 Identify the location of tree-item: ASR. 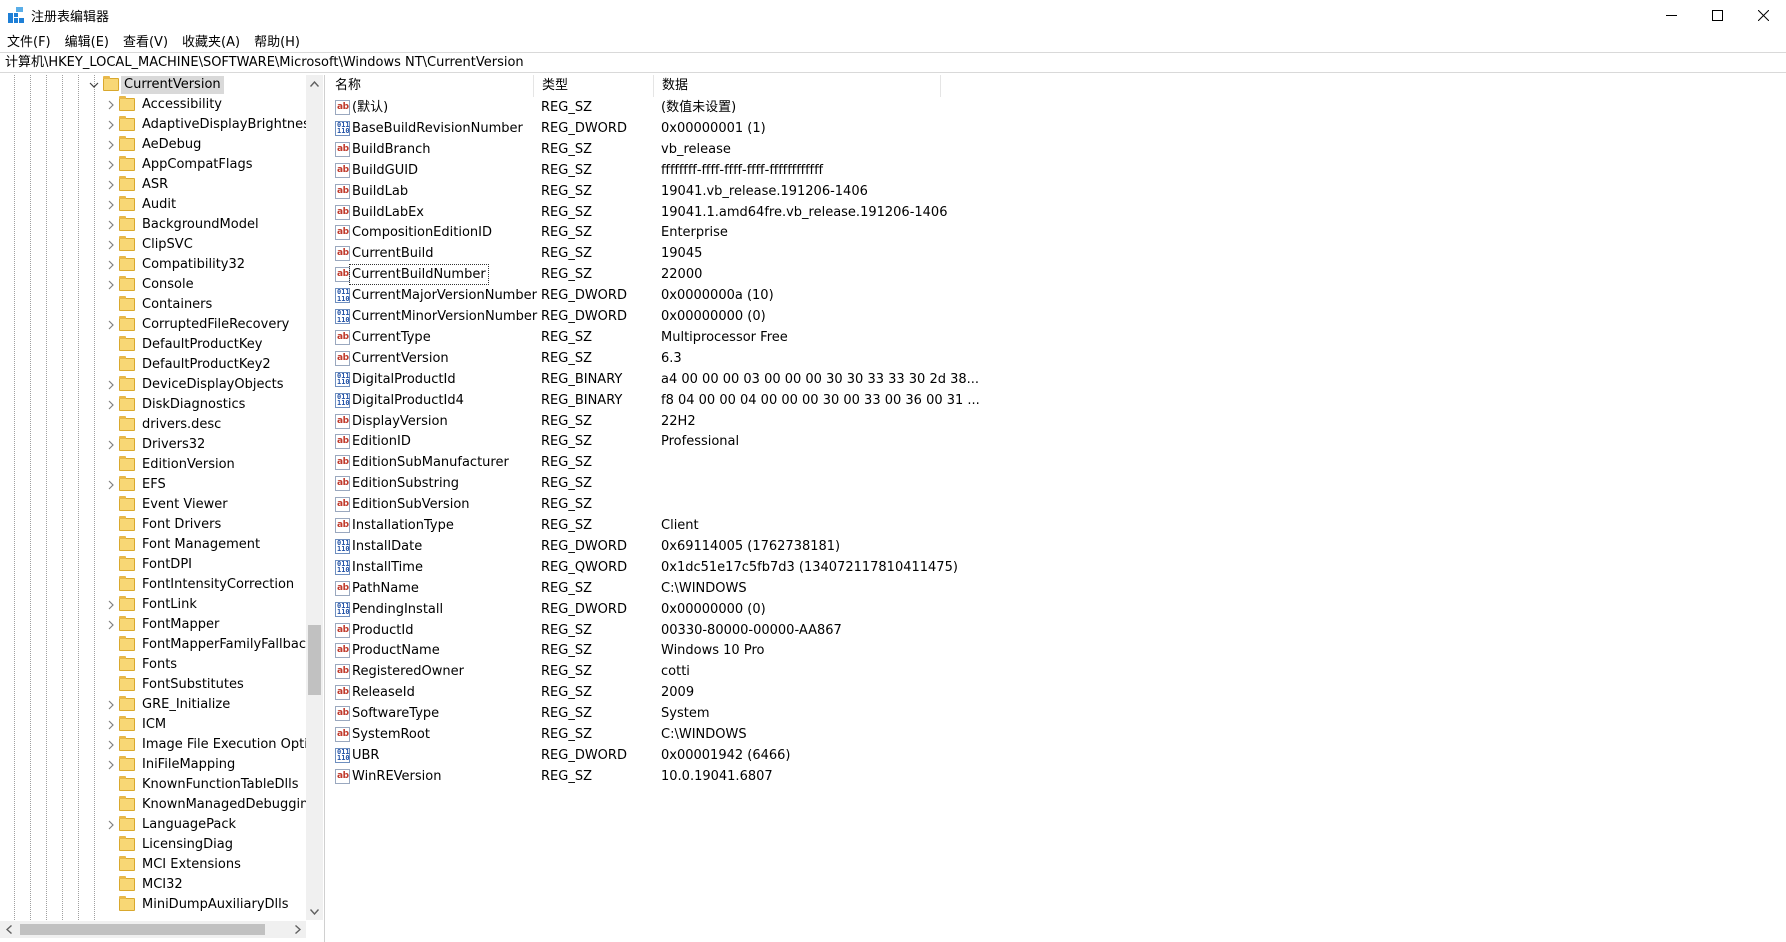
(154, 185).